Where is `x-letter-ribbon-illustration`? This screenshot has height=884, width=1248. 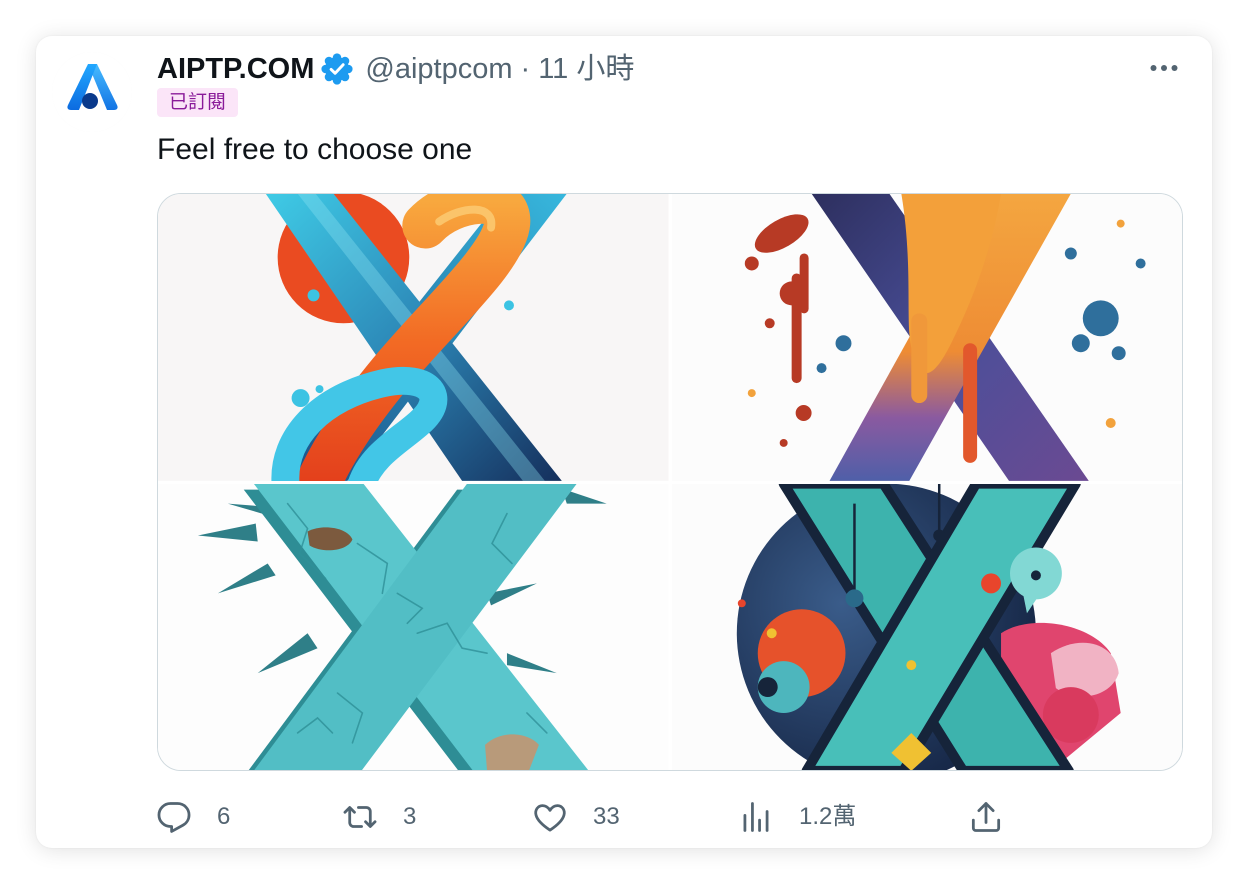
x-letter-ribbon-illustration is located at coordinates (413, 337).